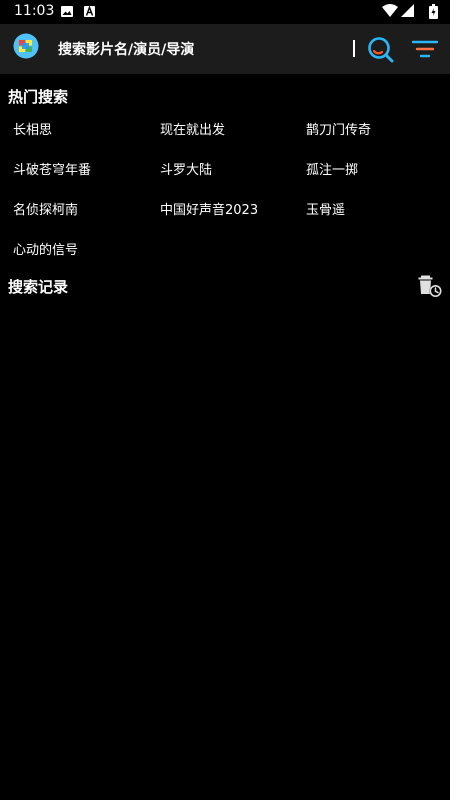 Image resolution: width=450 pixels, height=800 pixels. Describe the element at coordinates (225, 12) in the screenshot. I see `status-bar: 11:03` at that location.